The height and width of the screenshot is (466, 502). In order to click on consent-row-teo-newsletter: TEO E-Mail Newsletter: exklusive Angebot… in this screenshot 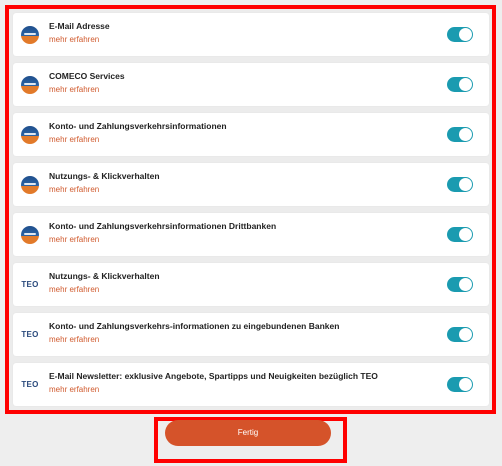, I will do `click(251, 384)`.